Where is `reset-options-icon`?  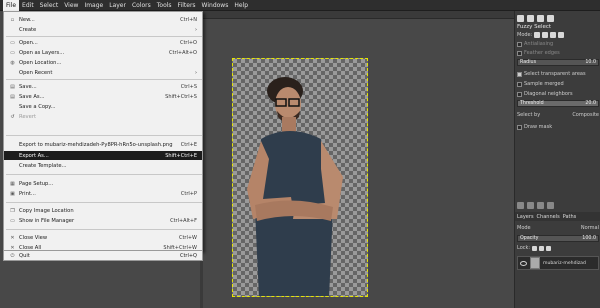
reset-options-icon is located at coordinates (550, 205).